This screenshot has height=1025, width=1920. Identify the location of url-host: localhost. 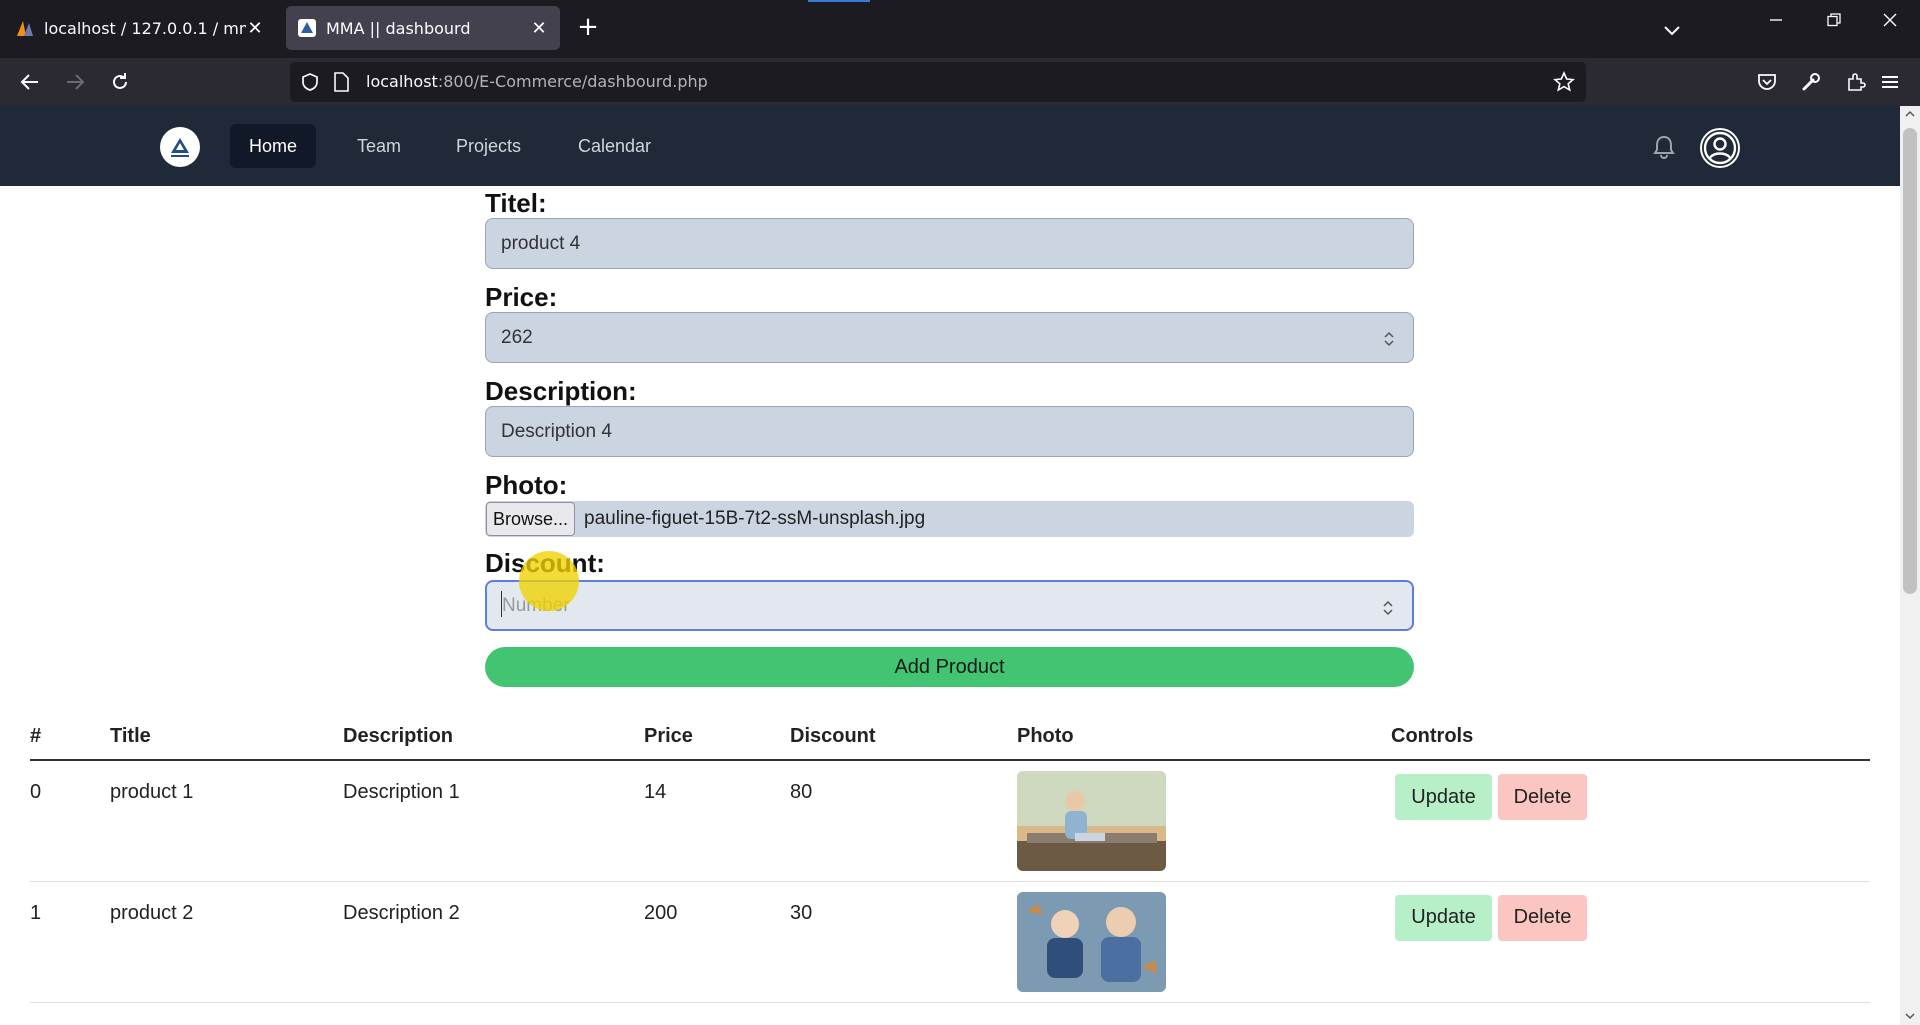
(402, 81).